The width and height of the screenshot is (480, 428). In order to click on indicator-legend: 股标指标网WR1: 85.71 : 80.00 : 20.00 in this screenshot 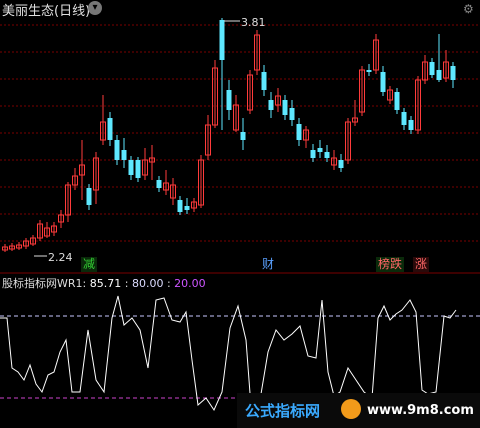, I will do `click(104, 283)`.